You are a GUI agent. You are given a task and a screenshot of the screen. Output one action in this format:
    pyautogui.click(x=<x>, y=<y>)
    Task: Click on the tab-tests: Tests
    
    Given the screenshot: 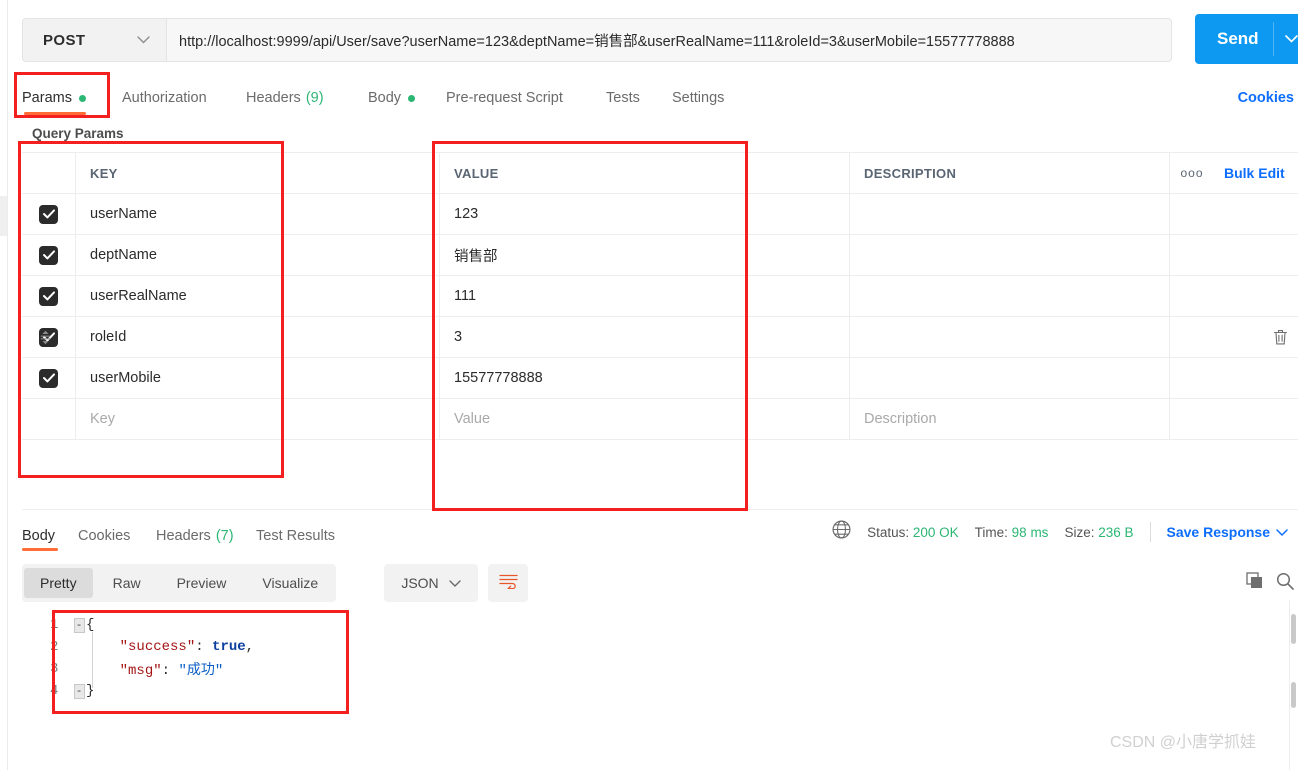 What is the action you would take?
    pyautogui.click(x=623, y=98)
    